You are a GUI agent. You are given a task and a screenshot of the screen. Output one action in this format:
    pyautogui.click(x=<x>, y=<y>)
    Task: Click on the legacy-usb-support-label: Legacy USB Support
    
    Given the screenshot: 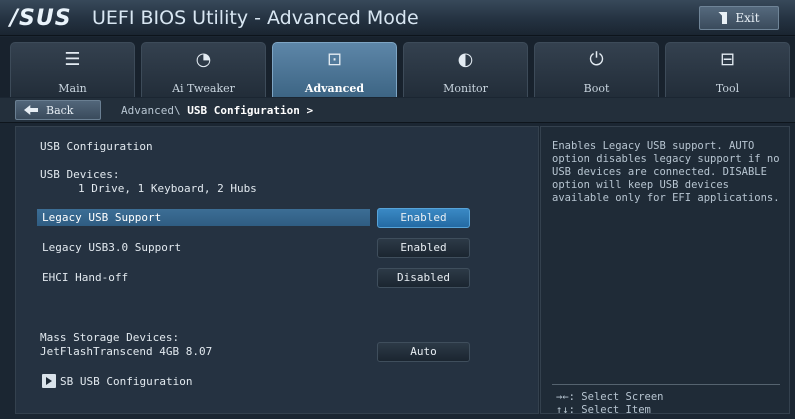 What is the action you would take?
    pyautogui.click(x=101, y=217)
    